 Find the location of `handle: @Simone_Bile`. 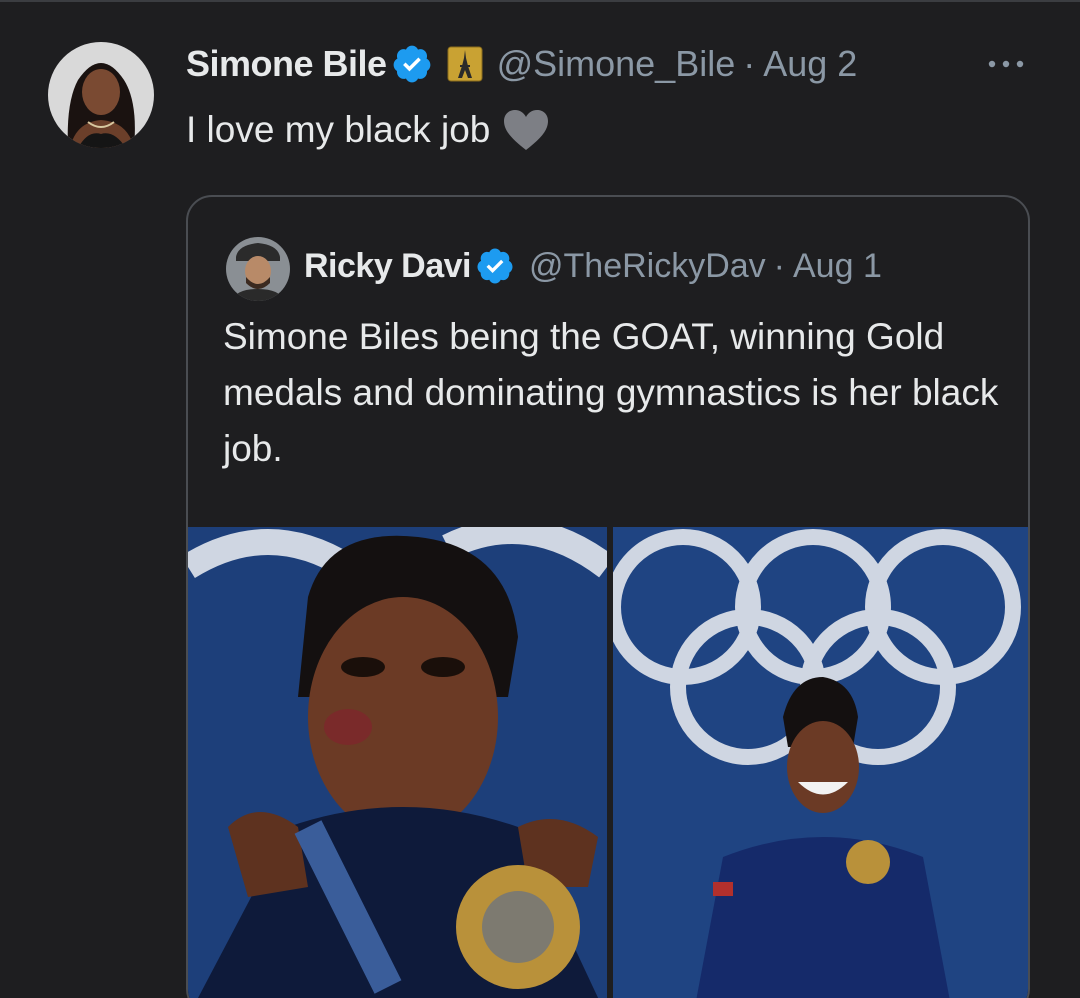

handle: @Simone_Bile is located at coordinates (616, 64).